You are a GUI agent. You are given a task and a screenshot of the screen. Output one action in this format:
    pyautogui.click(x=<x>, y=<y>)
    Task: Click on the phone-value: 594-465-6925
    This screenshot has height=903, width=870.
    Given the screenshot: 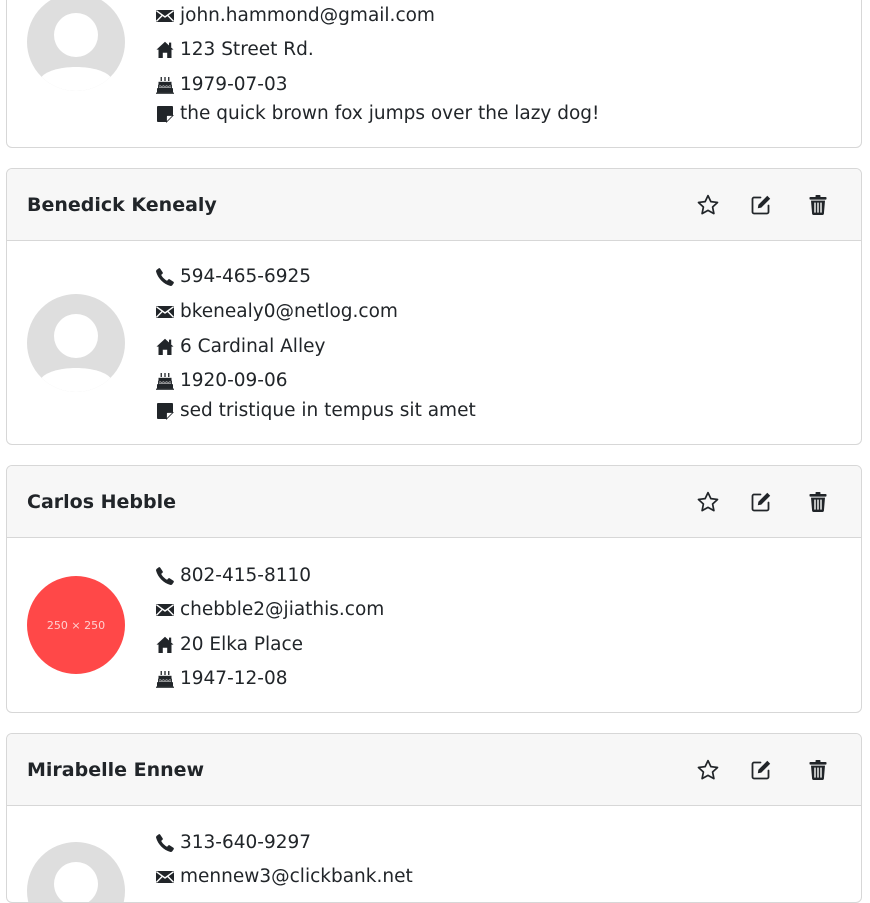 What is the action you would take?
    pyautogui.click(x=246, y=276)
    